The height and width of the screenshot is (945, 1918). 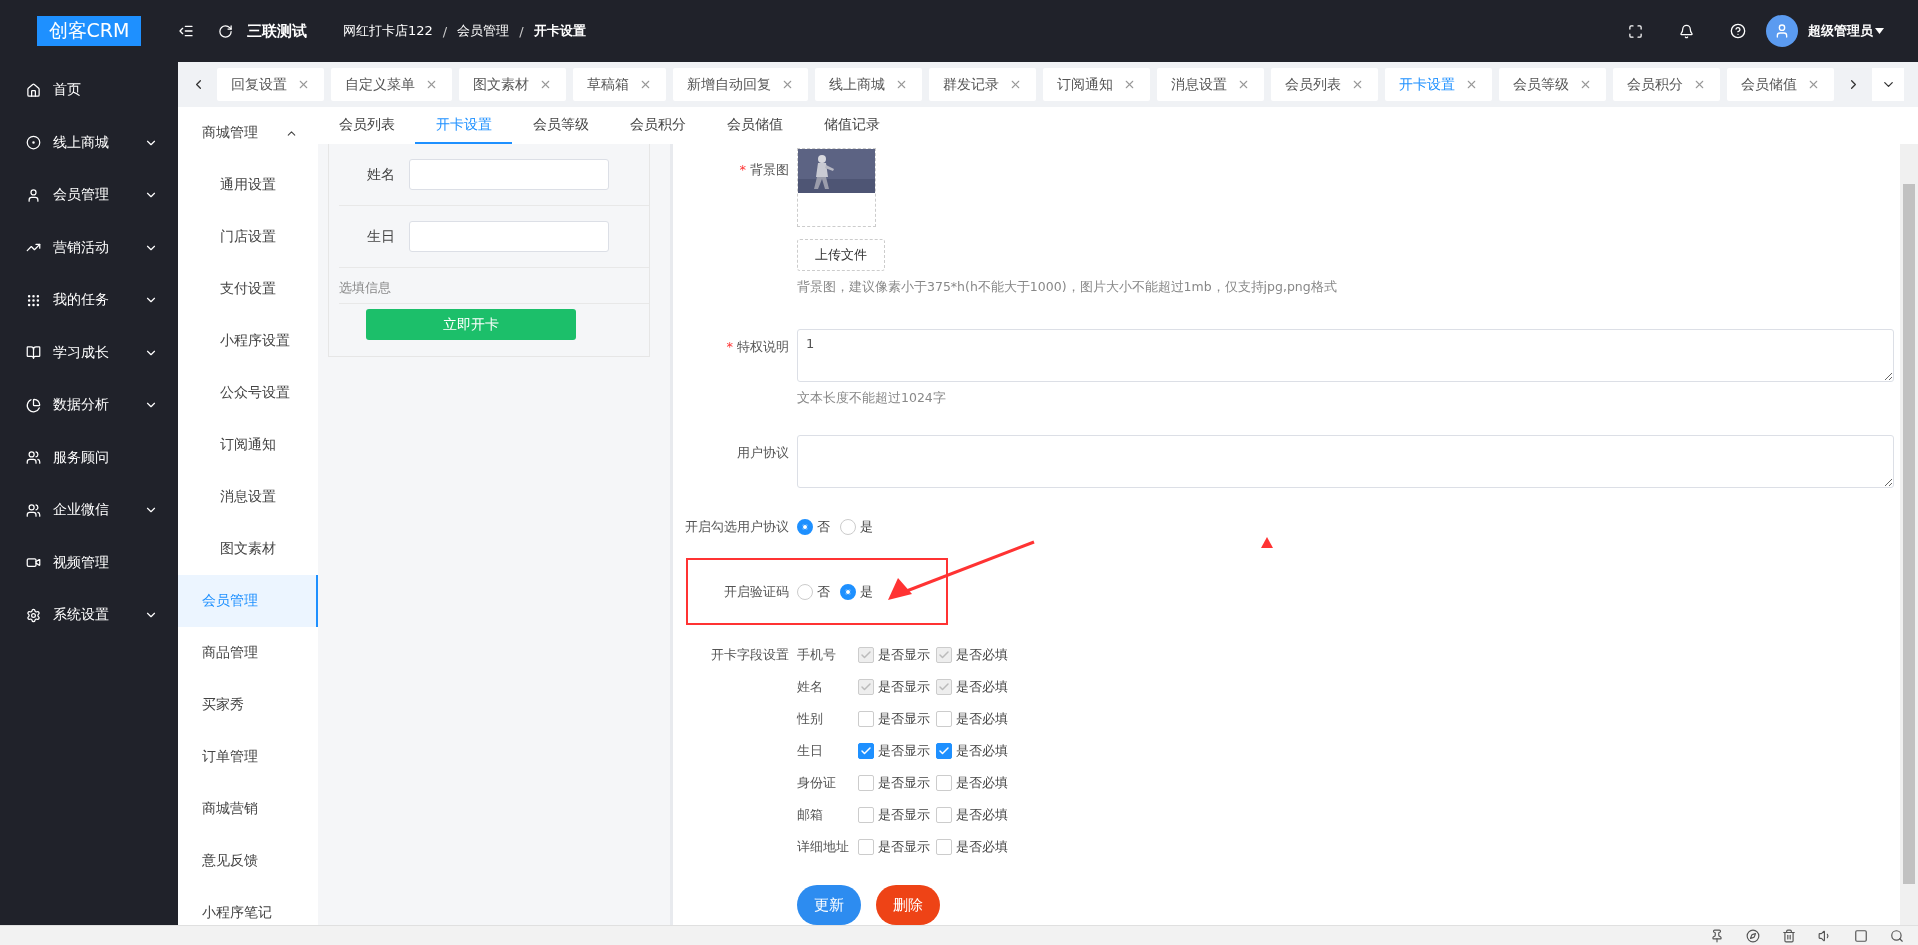 I want to click on trash-icon, so click(x=1789, y=935).